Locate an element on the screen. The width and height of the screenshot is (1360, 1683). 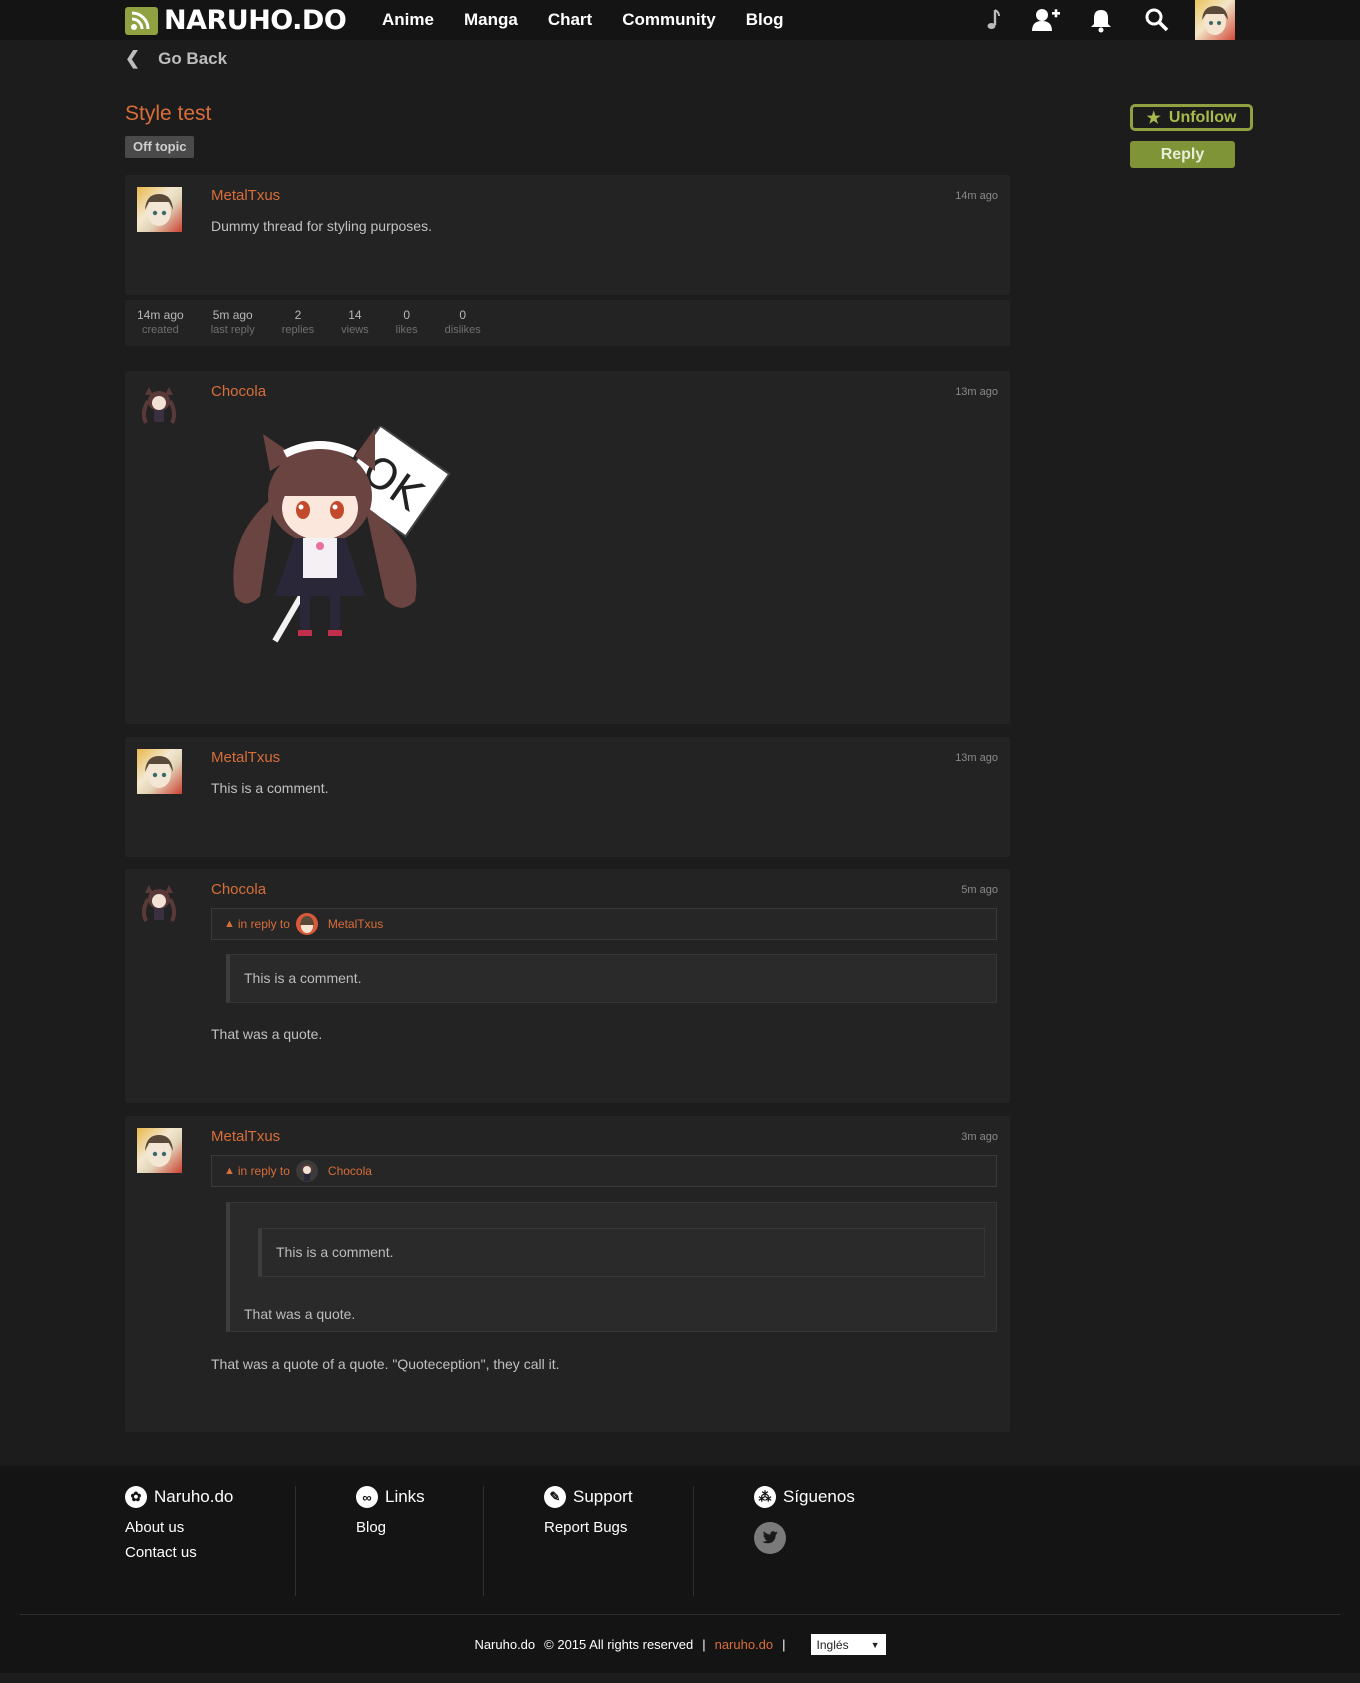
stat-created: 14m ago created is located at coordinates (160, 322).